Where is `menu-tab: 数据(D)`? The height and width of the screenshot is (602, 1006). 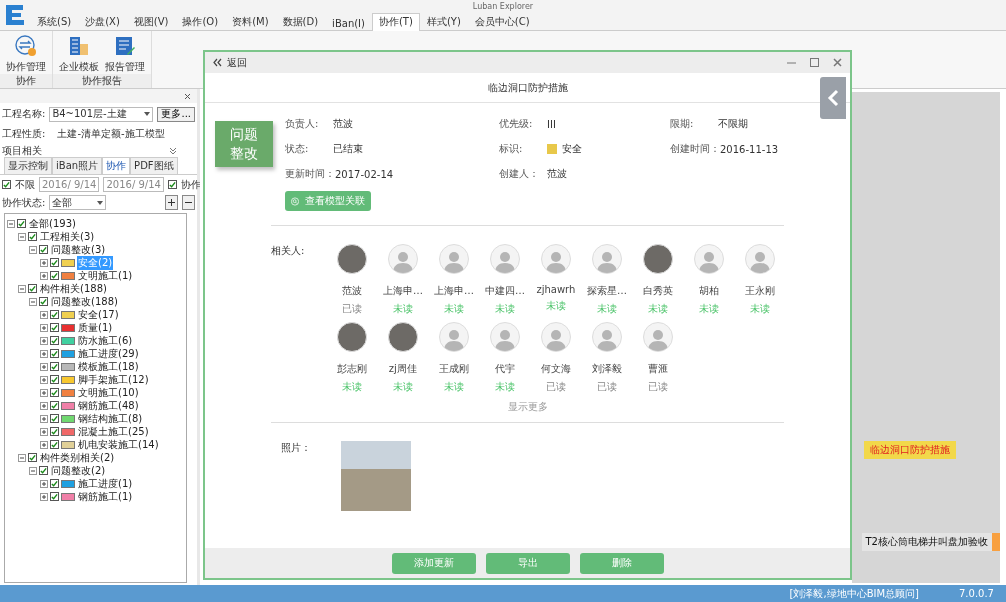 menu-tab: 数据(D) is located at coordinates (300, 22).